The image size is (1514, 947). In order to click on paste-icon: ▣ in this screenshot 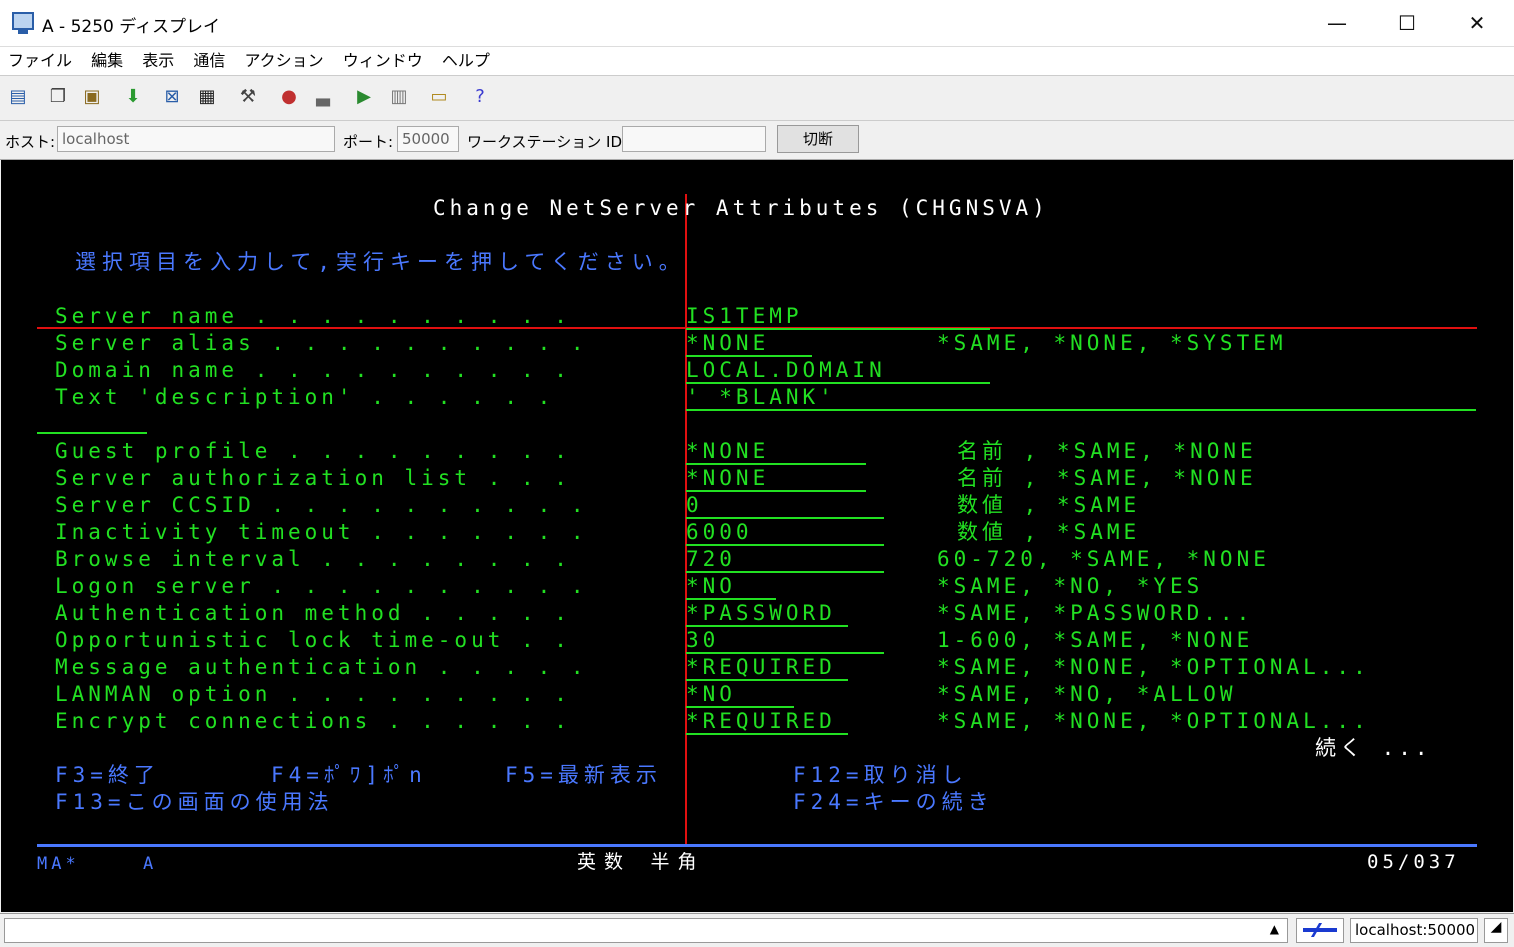, I will do `click(92, 97)`.